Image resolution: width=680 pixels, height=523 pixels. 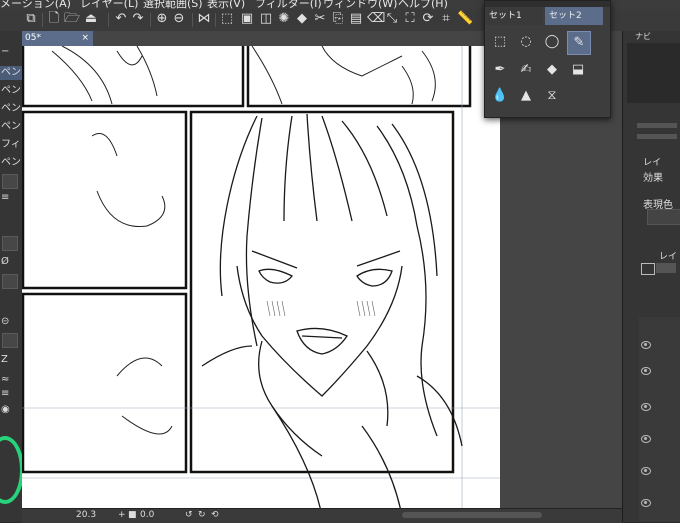 I want to click on brush-icon: ✍, so click(x=526, y=70).